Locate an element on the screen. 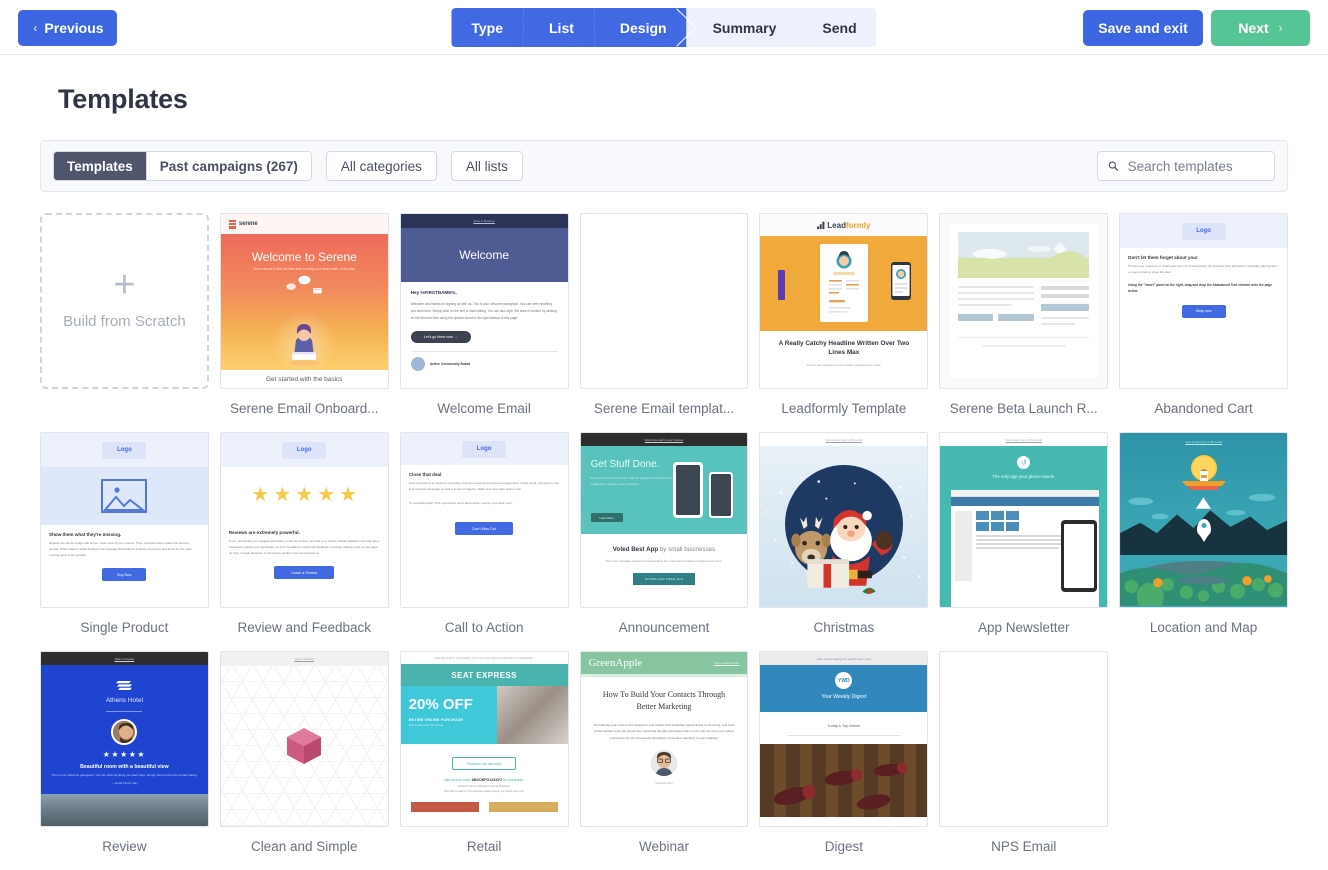 This screenshot has width=1328, height=870. template-caption-app-newsletter: App Newsletter is located at coordinates (1023, 627).